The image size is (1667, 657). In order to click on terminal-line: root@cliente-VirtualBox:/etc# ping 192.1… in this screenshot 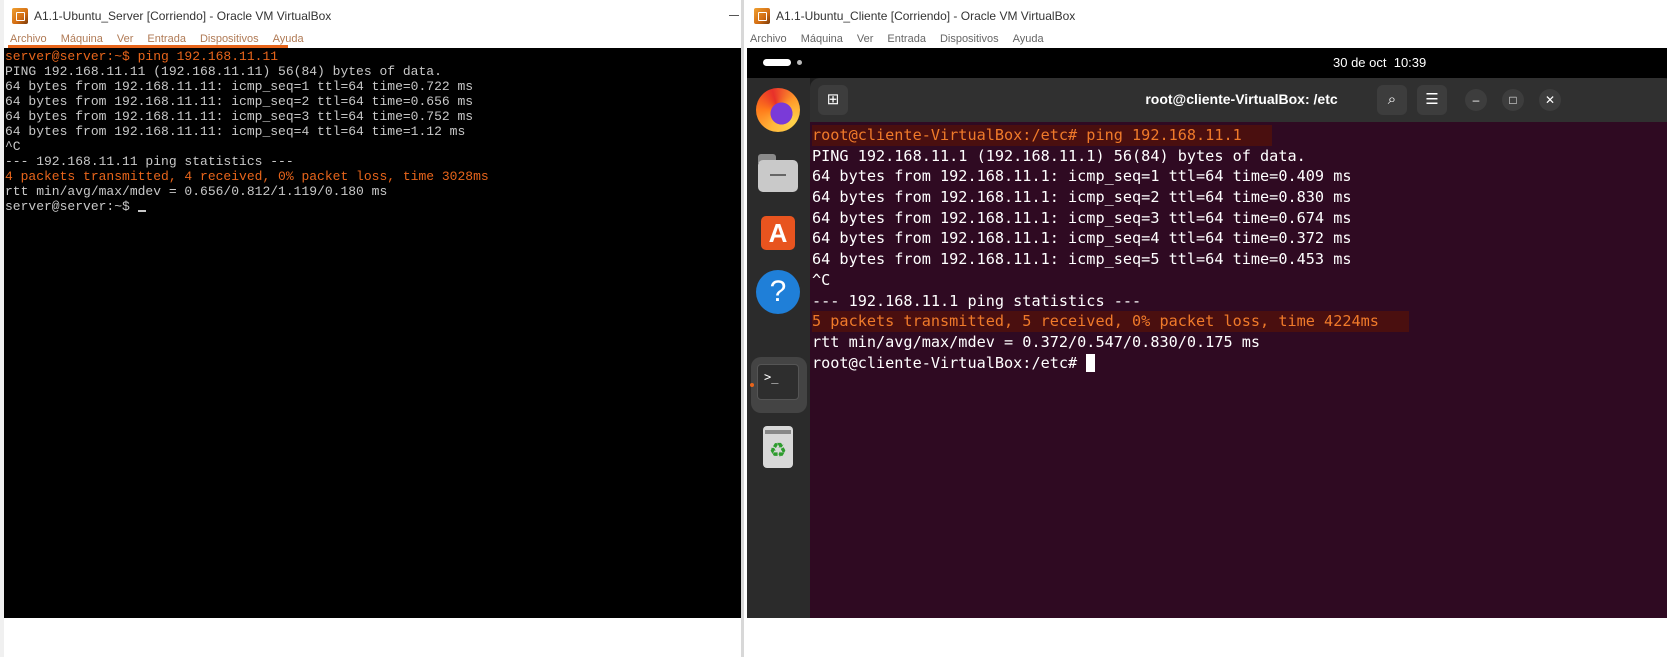, I will do `click(1042, 135)`.